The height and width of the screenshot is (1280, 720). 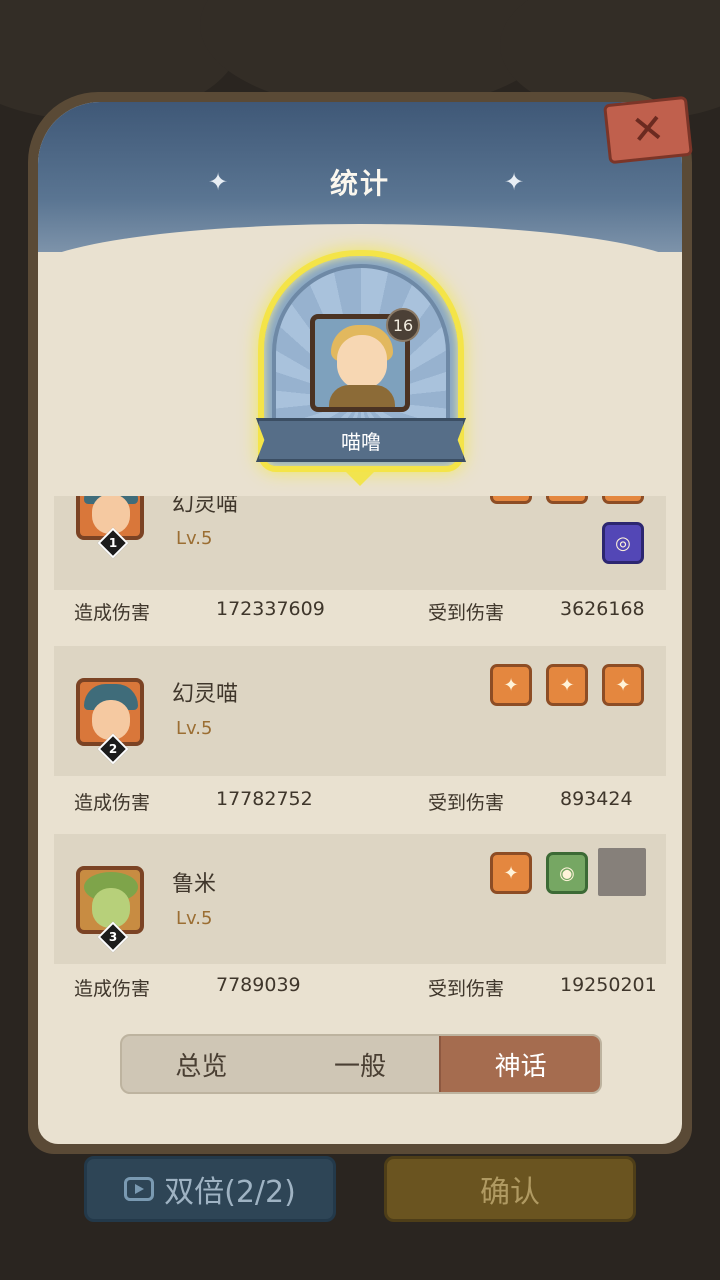 What do you see at coordinates (567, 873) in the screenshot?
I see `equipment-icon: ◉` at bounding box center [567, 873].